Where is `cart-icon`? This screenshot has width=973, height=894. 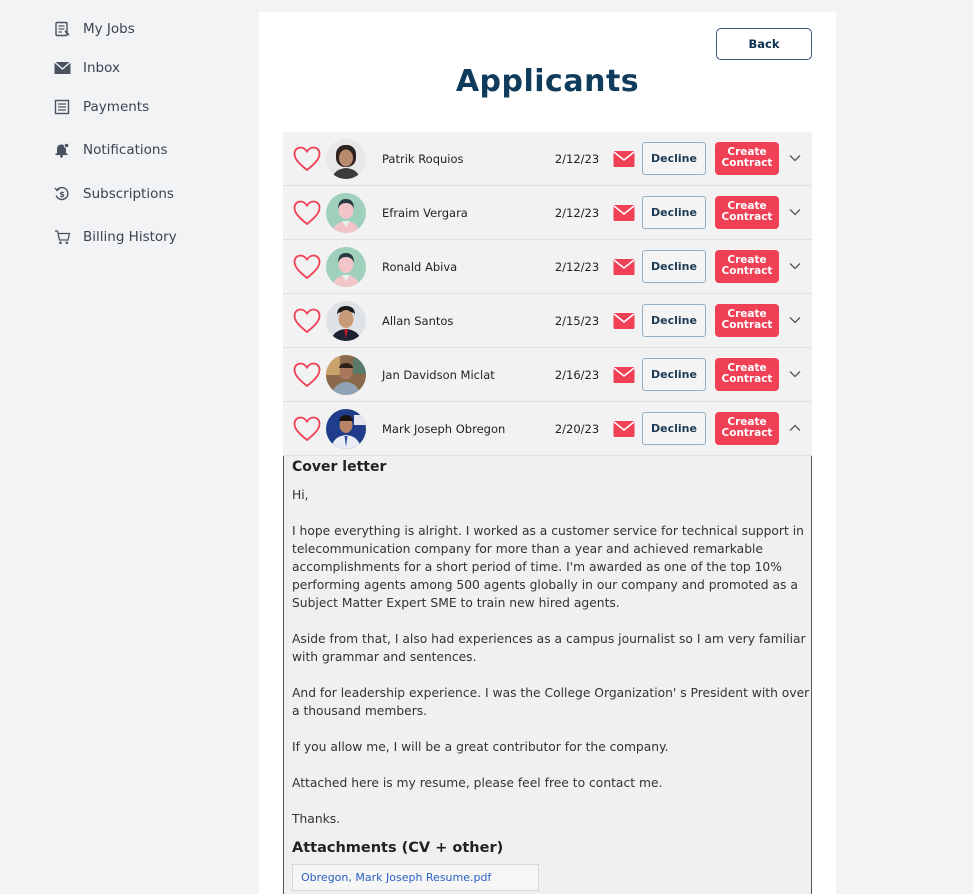
cart-icon is located at coordinates (62, 237).